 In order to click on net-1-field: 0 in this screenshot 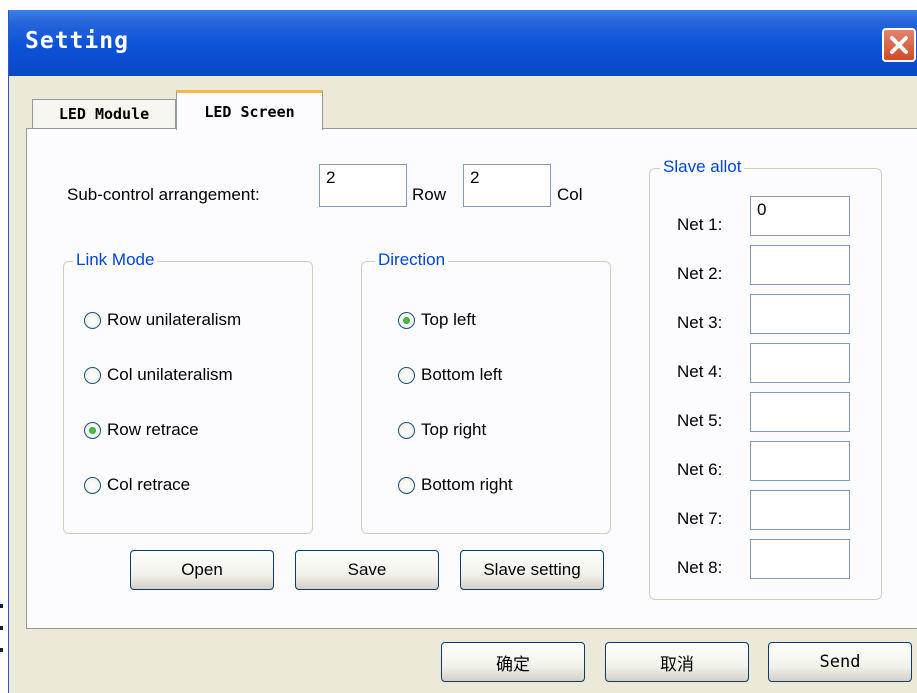, I will do `click(800, 216)`.